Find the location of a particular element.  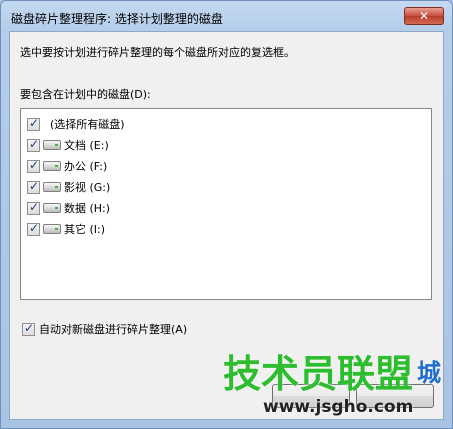

close-icon: ✕ is located at coordinates (424, 16).